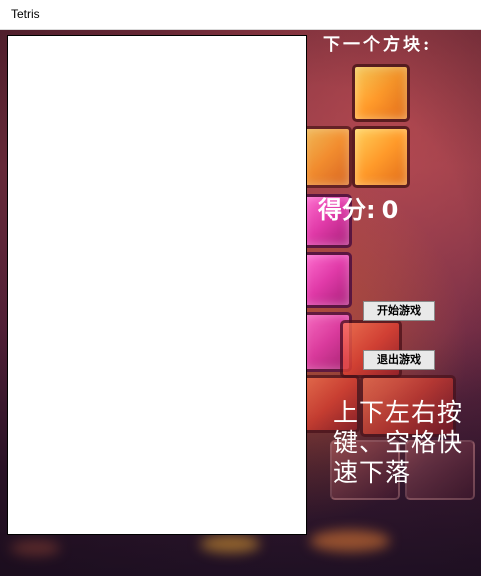  I want to click on exit-game-button: 退出游戏, so click(399, 360).